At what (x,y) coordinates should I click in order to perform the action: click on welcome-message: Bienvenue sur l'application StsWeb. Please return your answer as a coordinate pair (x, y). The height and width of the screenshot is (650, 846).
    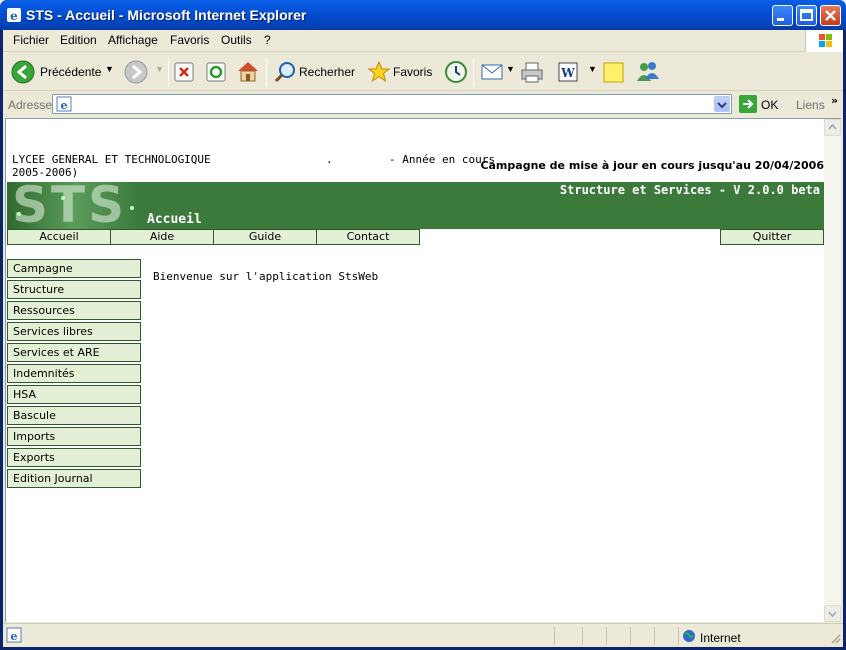
    Looking at the image, I should click on (266, 276).